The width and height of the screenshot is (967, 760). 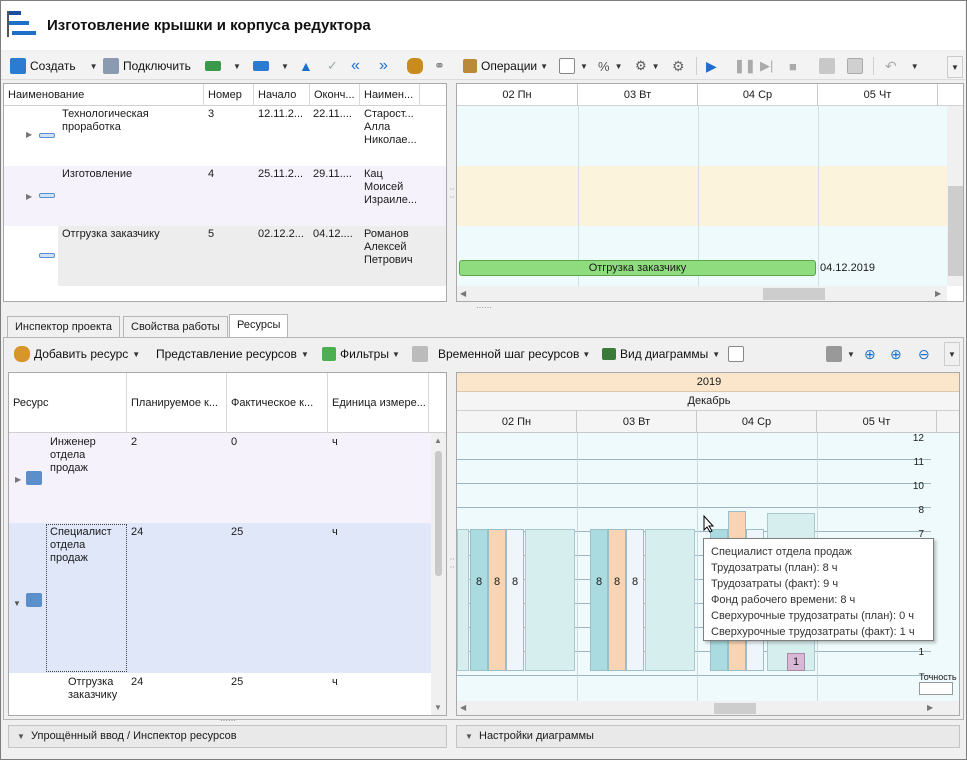 I want to click on add-resource-button: Добавить ресурс ▼, so click(x=77, y=354).